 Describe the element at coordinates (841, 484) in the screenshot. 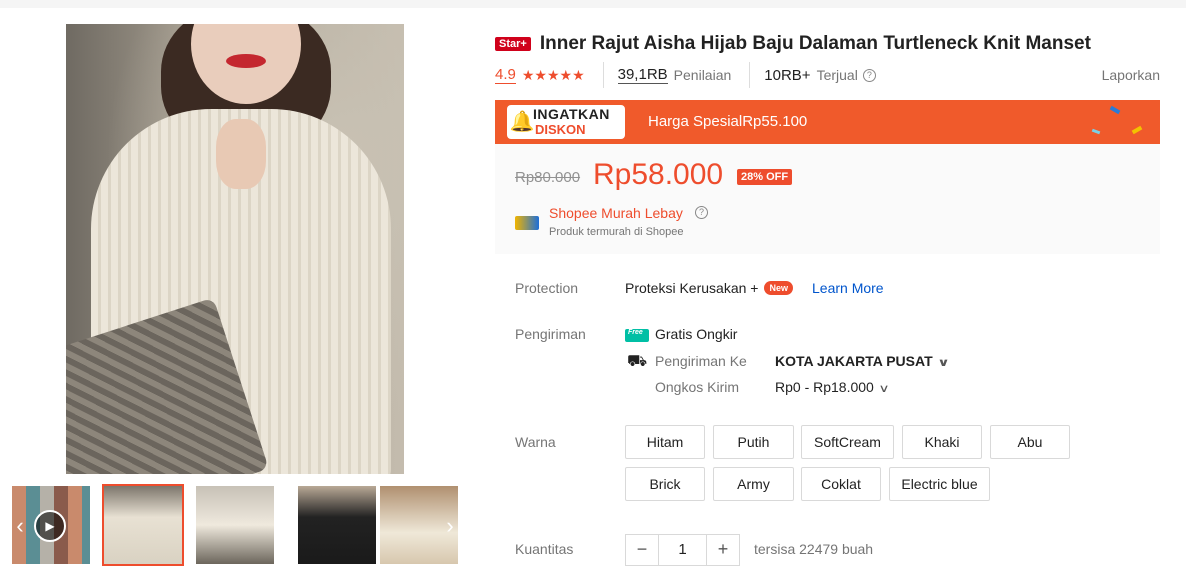

I see `variant-option-coklat: Coklat` at that location.